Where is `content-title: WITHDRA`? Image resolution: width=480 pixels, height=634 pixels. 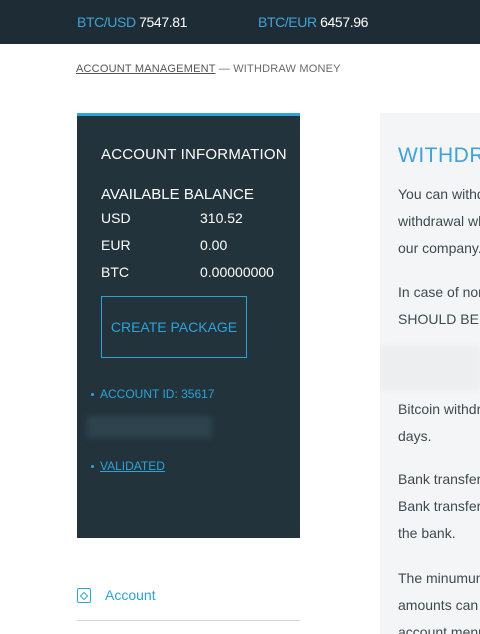
content-title: WITHDRA is located at coordinates (439, 155).